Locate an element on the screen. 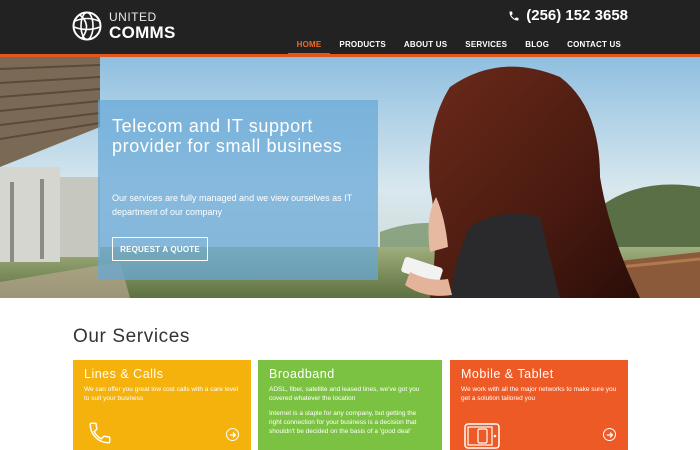 The height and width of the screenshot is (450, 700). logo: UNITED COMMS is located at coordinates (124, 26).